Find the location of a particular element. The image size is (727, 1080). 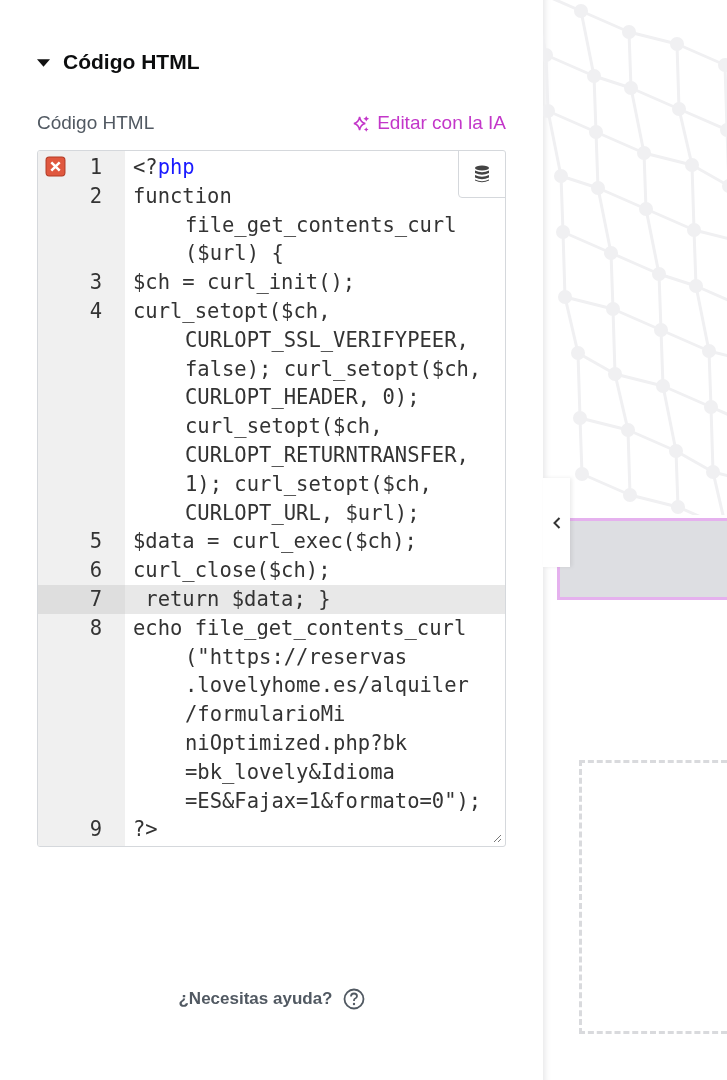

help-link: ¿Necesitas ayuda? is located at coordinates (255, 999).